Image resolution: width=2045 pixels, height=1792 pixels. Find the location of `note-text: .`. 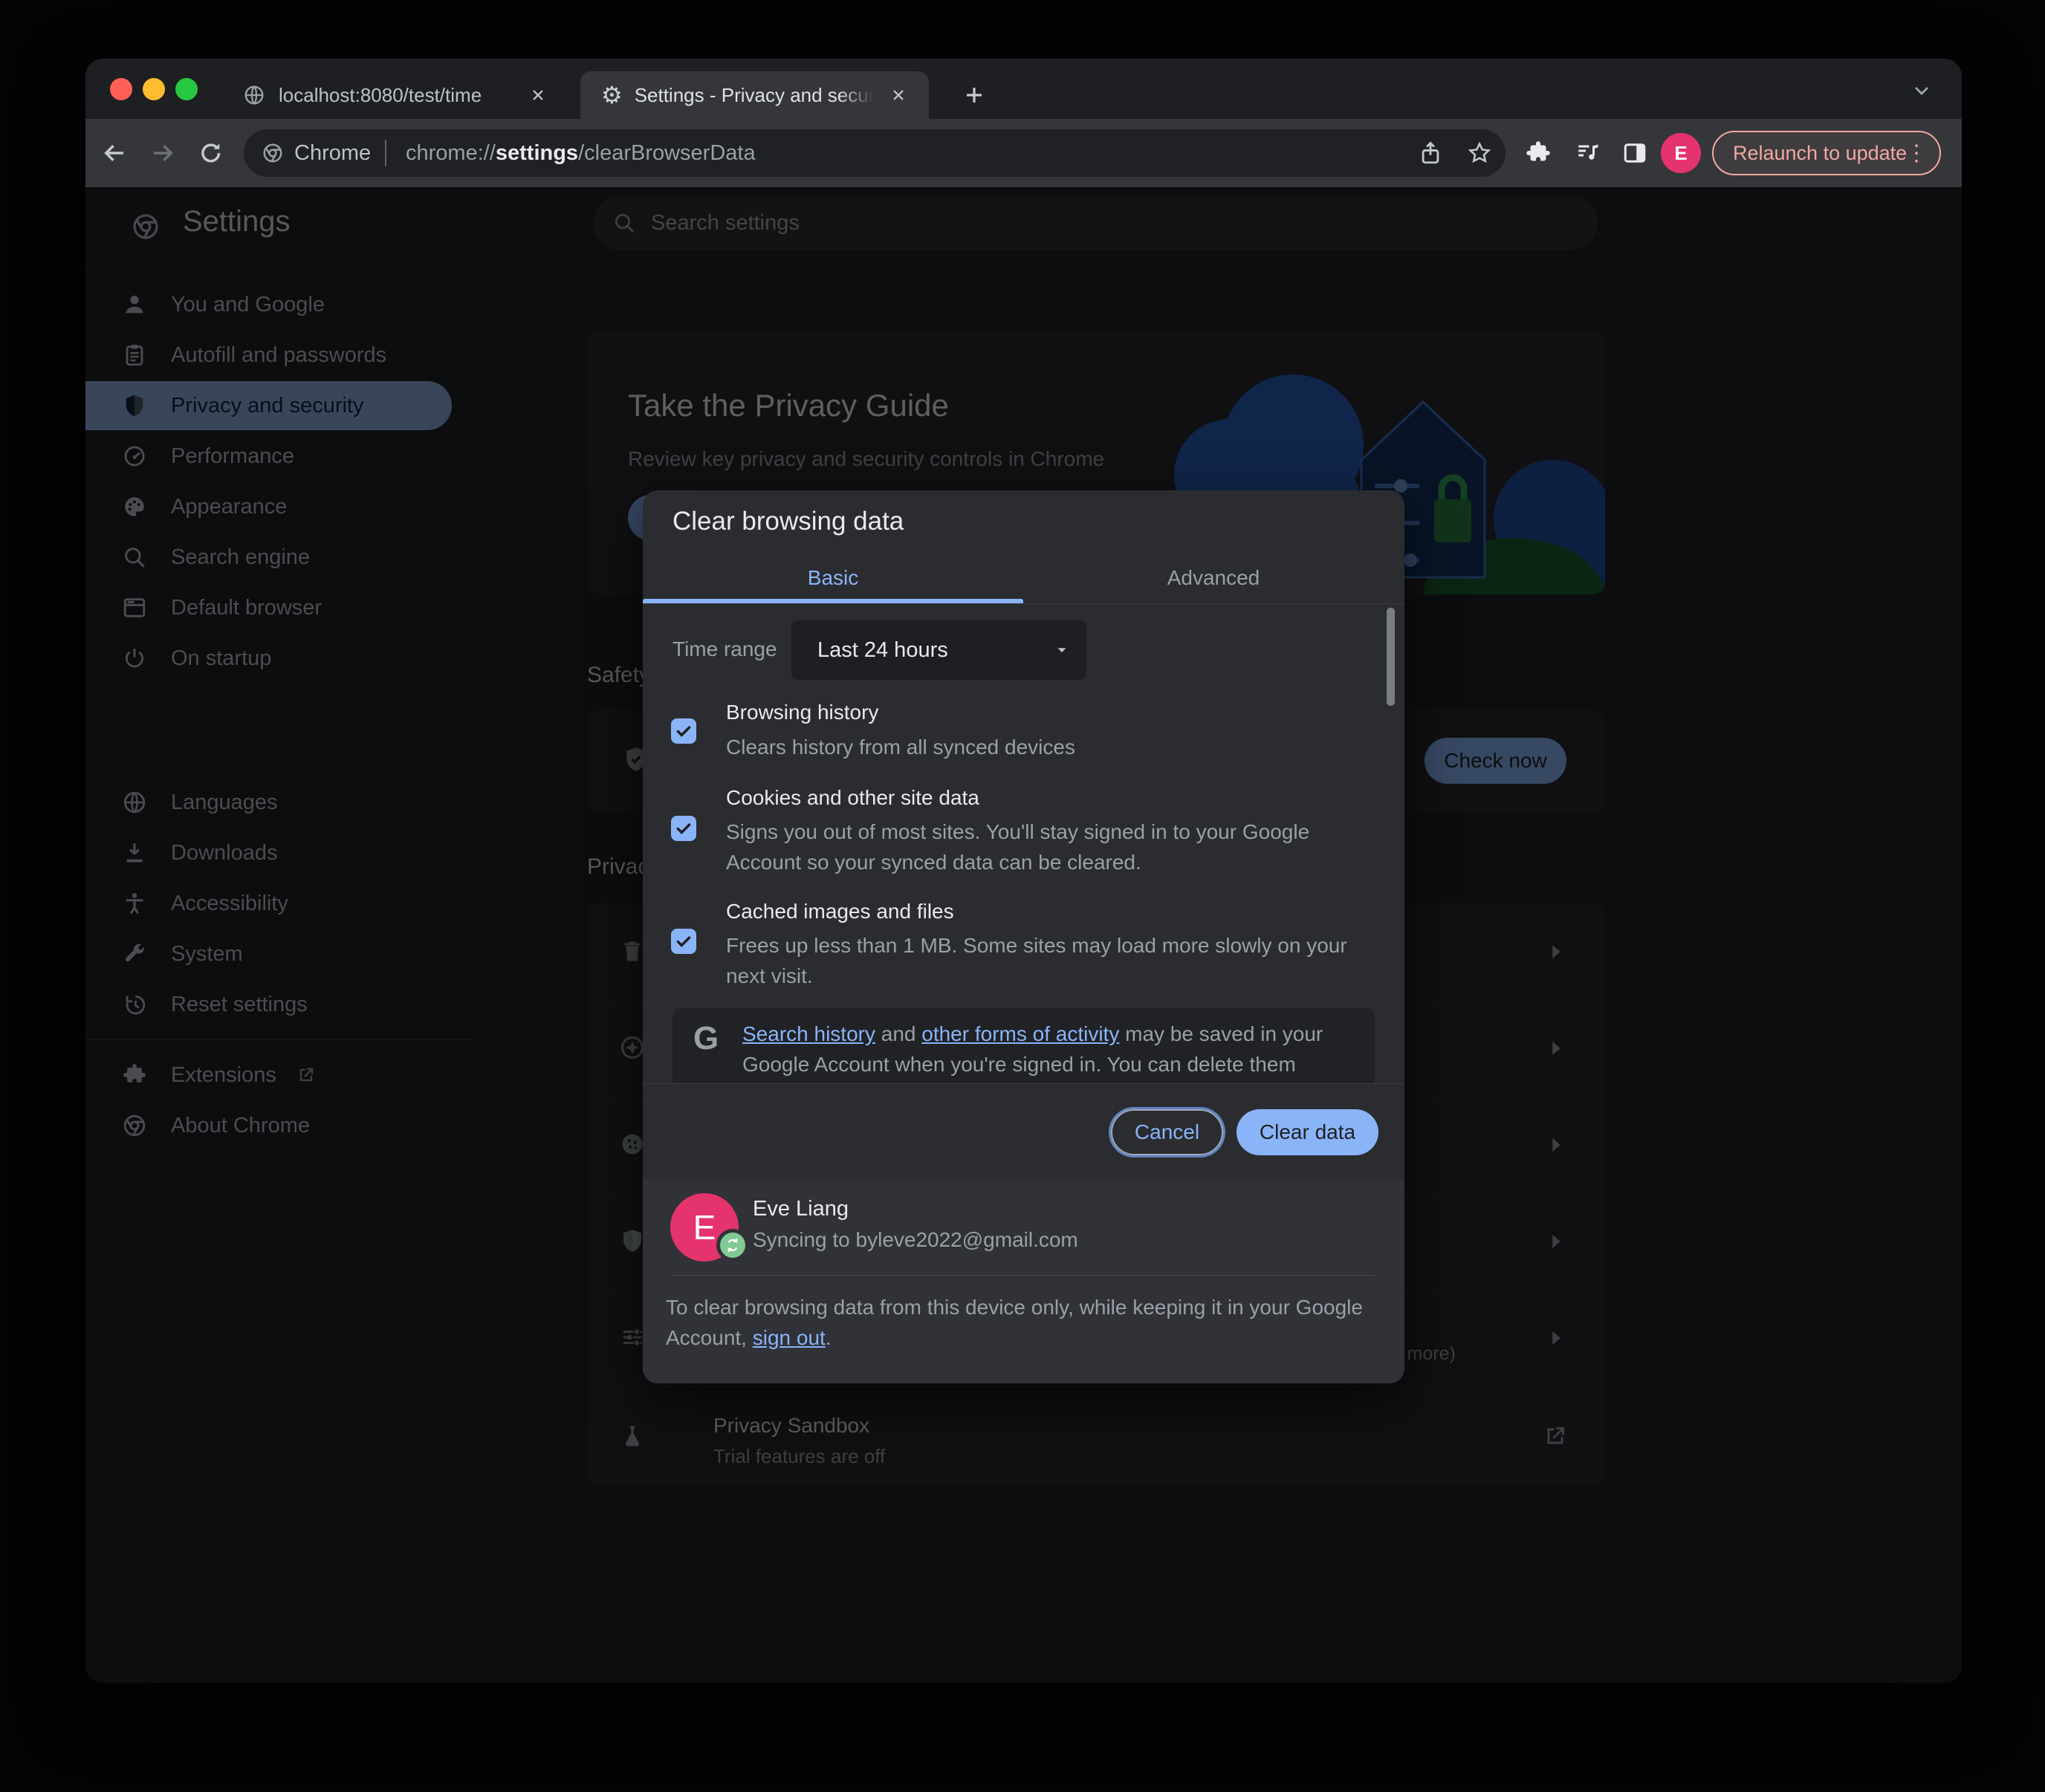

note-text: . is located at coordinates (828, 1337).